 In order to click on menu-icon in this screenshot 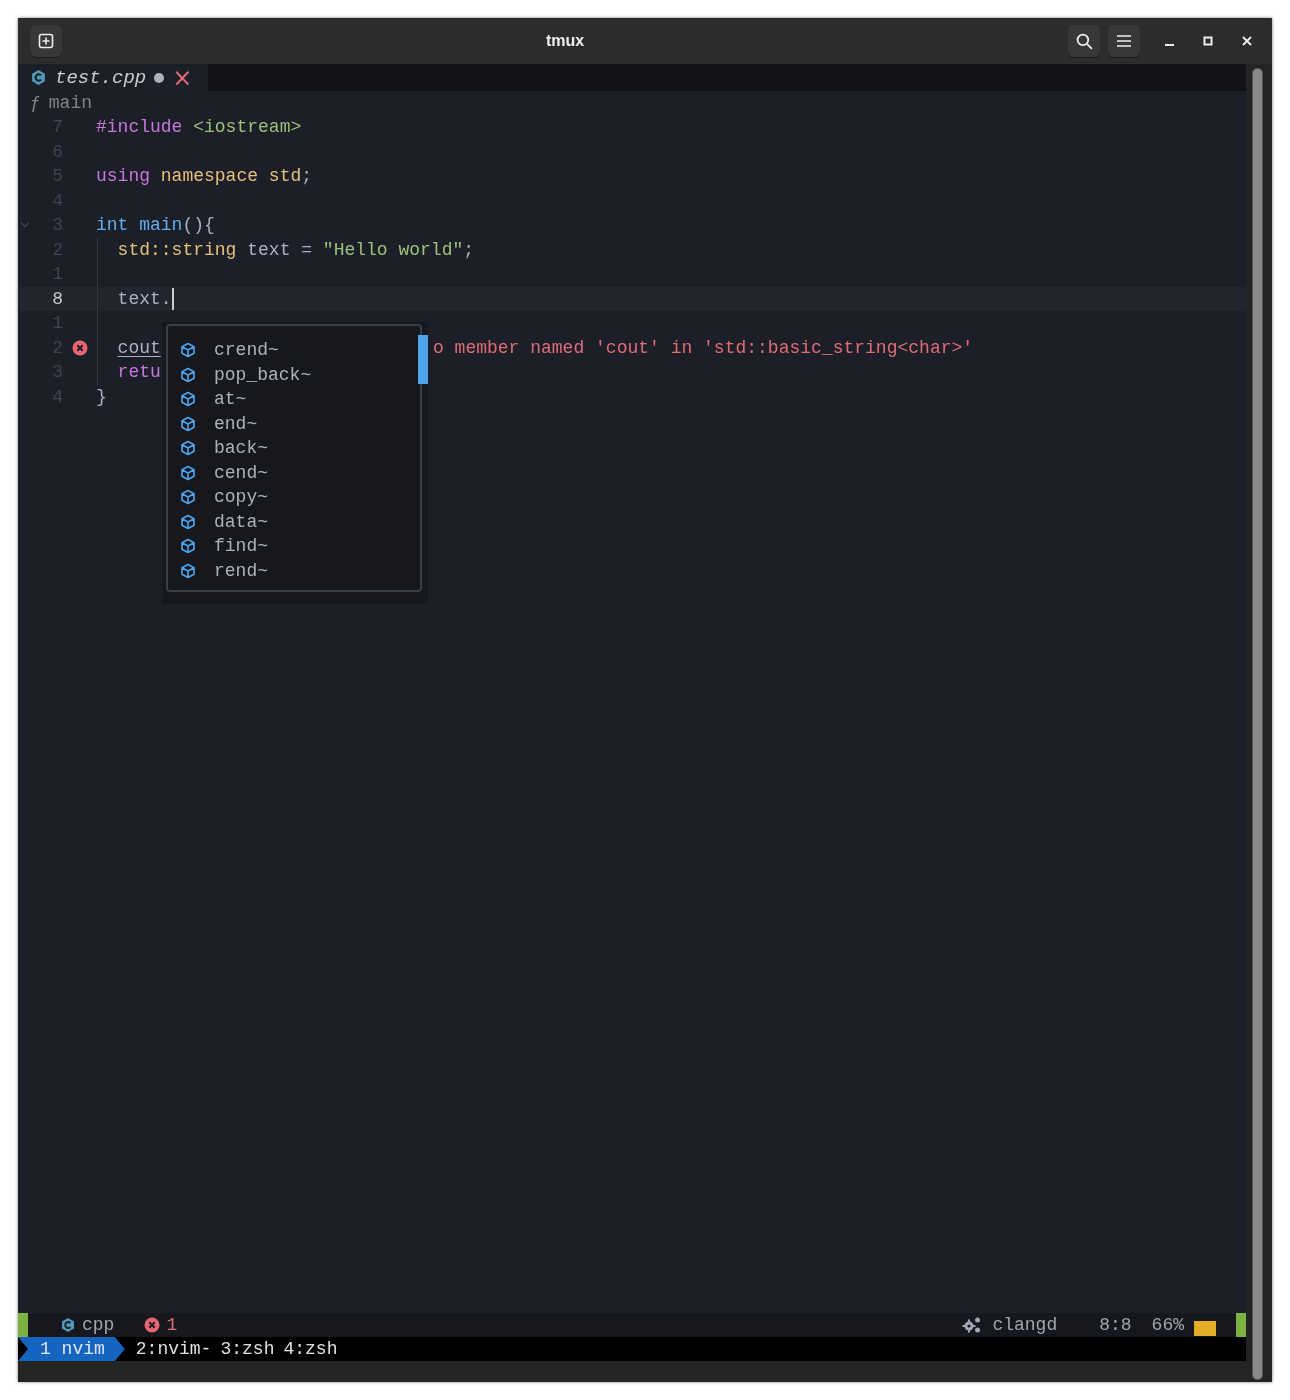, I will do `click(1124, 41)`.